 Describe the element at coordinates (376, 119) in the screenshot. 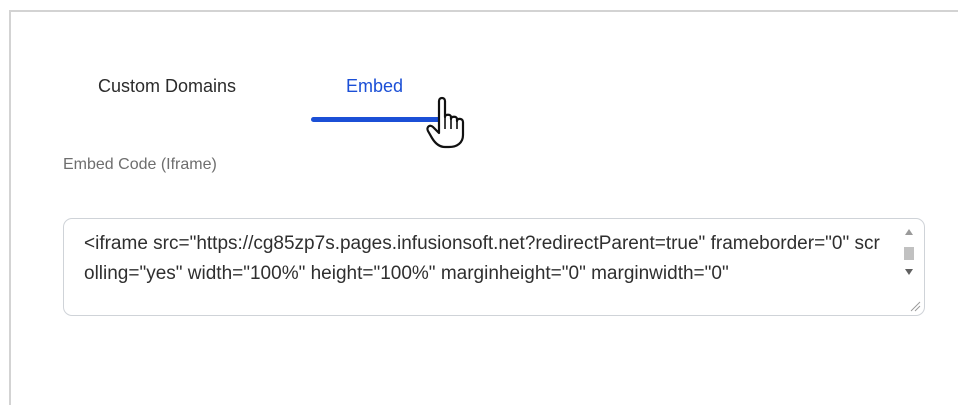

I see `active-tab-indicator` at that location.